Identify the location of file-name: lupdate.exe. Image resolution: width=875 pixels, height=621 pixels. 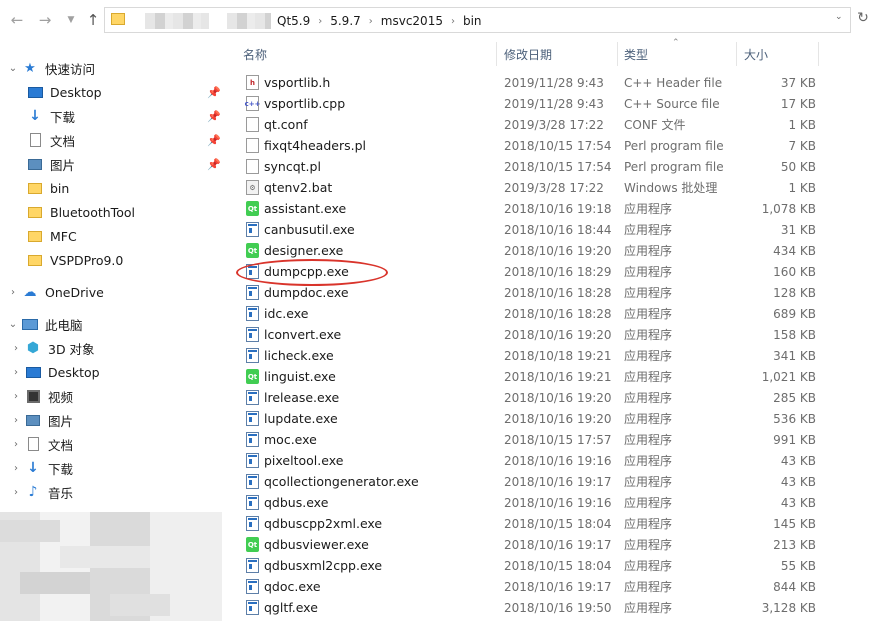
(301, 418).